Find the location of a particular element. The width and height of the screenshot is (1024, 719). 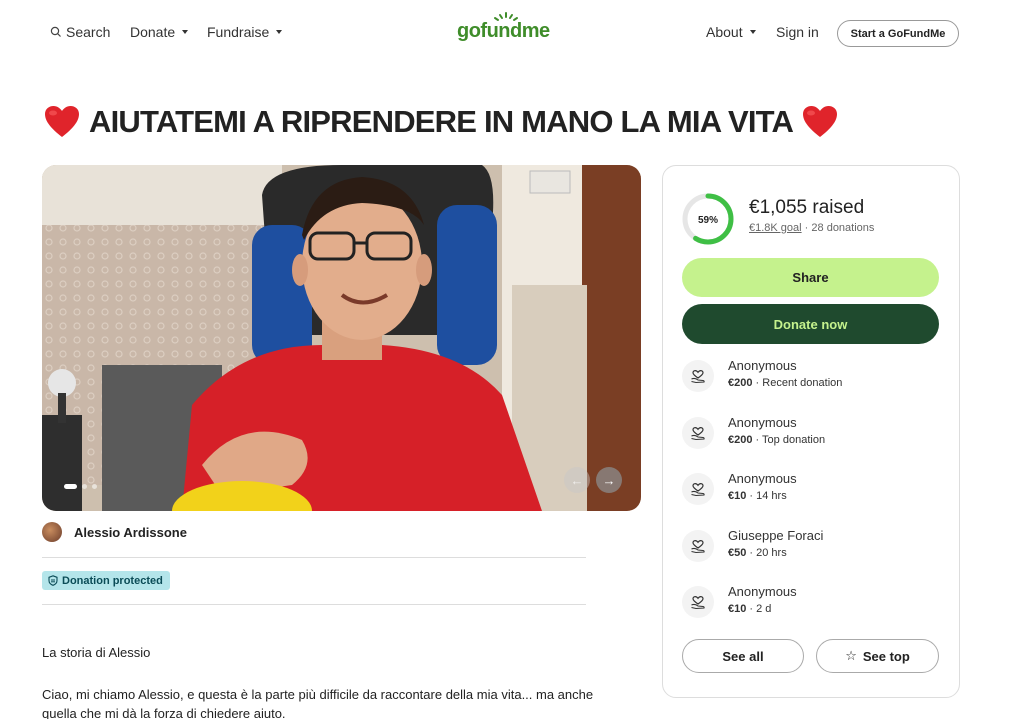

donation-meta: €50 · 20 hrs is located at coordinates (757, 553).